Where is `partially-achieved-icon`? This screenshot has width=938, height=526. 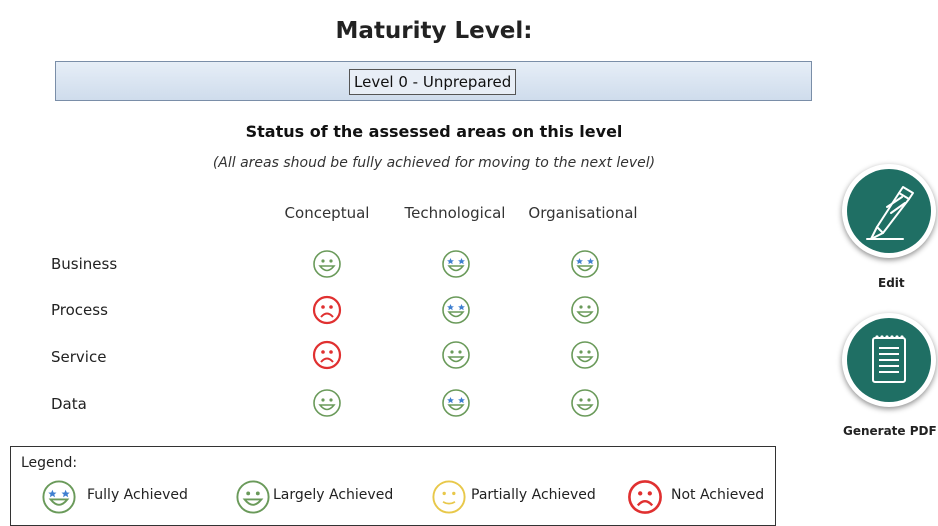
partially-achieved-icon is located at coordinates (449, 497).